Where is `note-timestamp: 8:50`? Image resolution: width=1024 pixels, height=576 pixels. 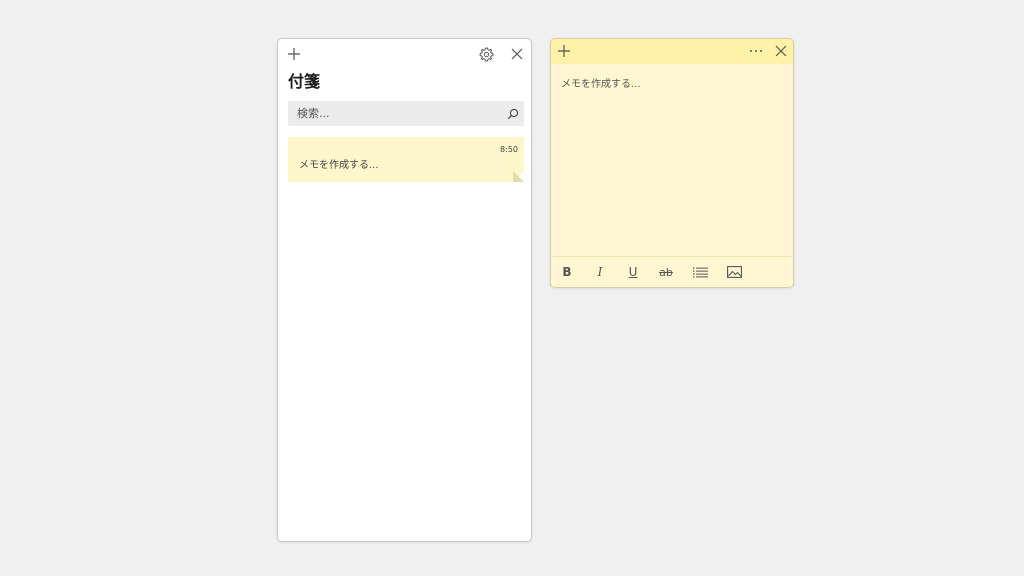
note-timestamp: 8:50 is located at coordinates (509, 149).